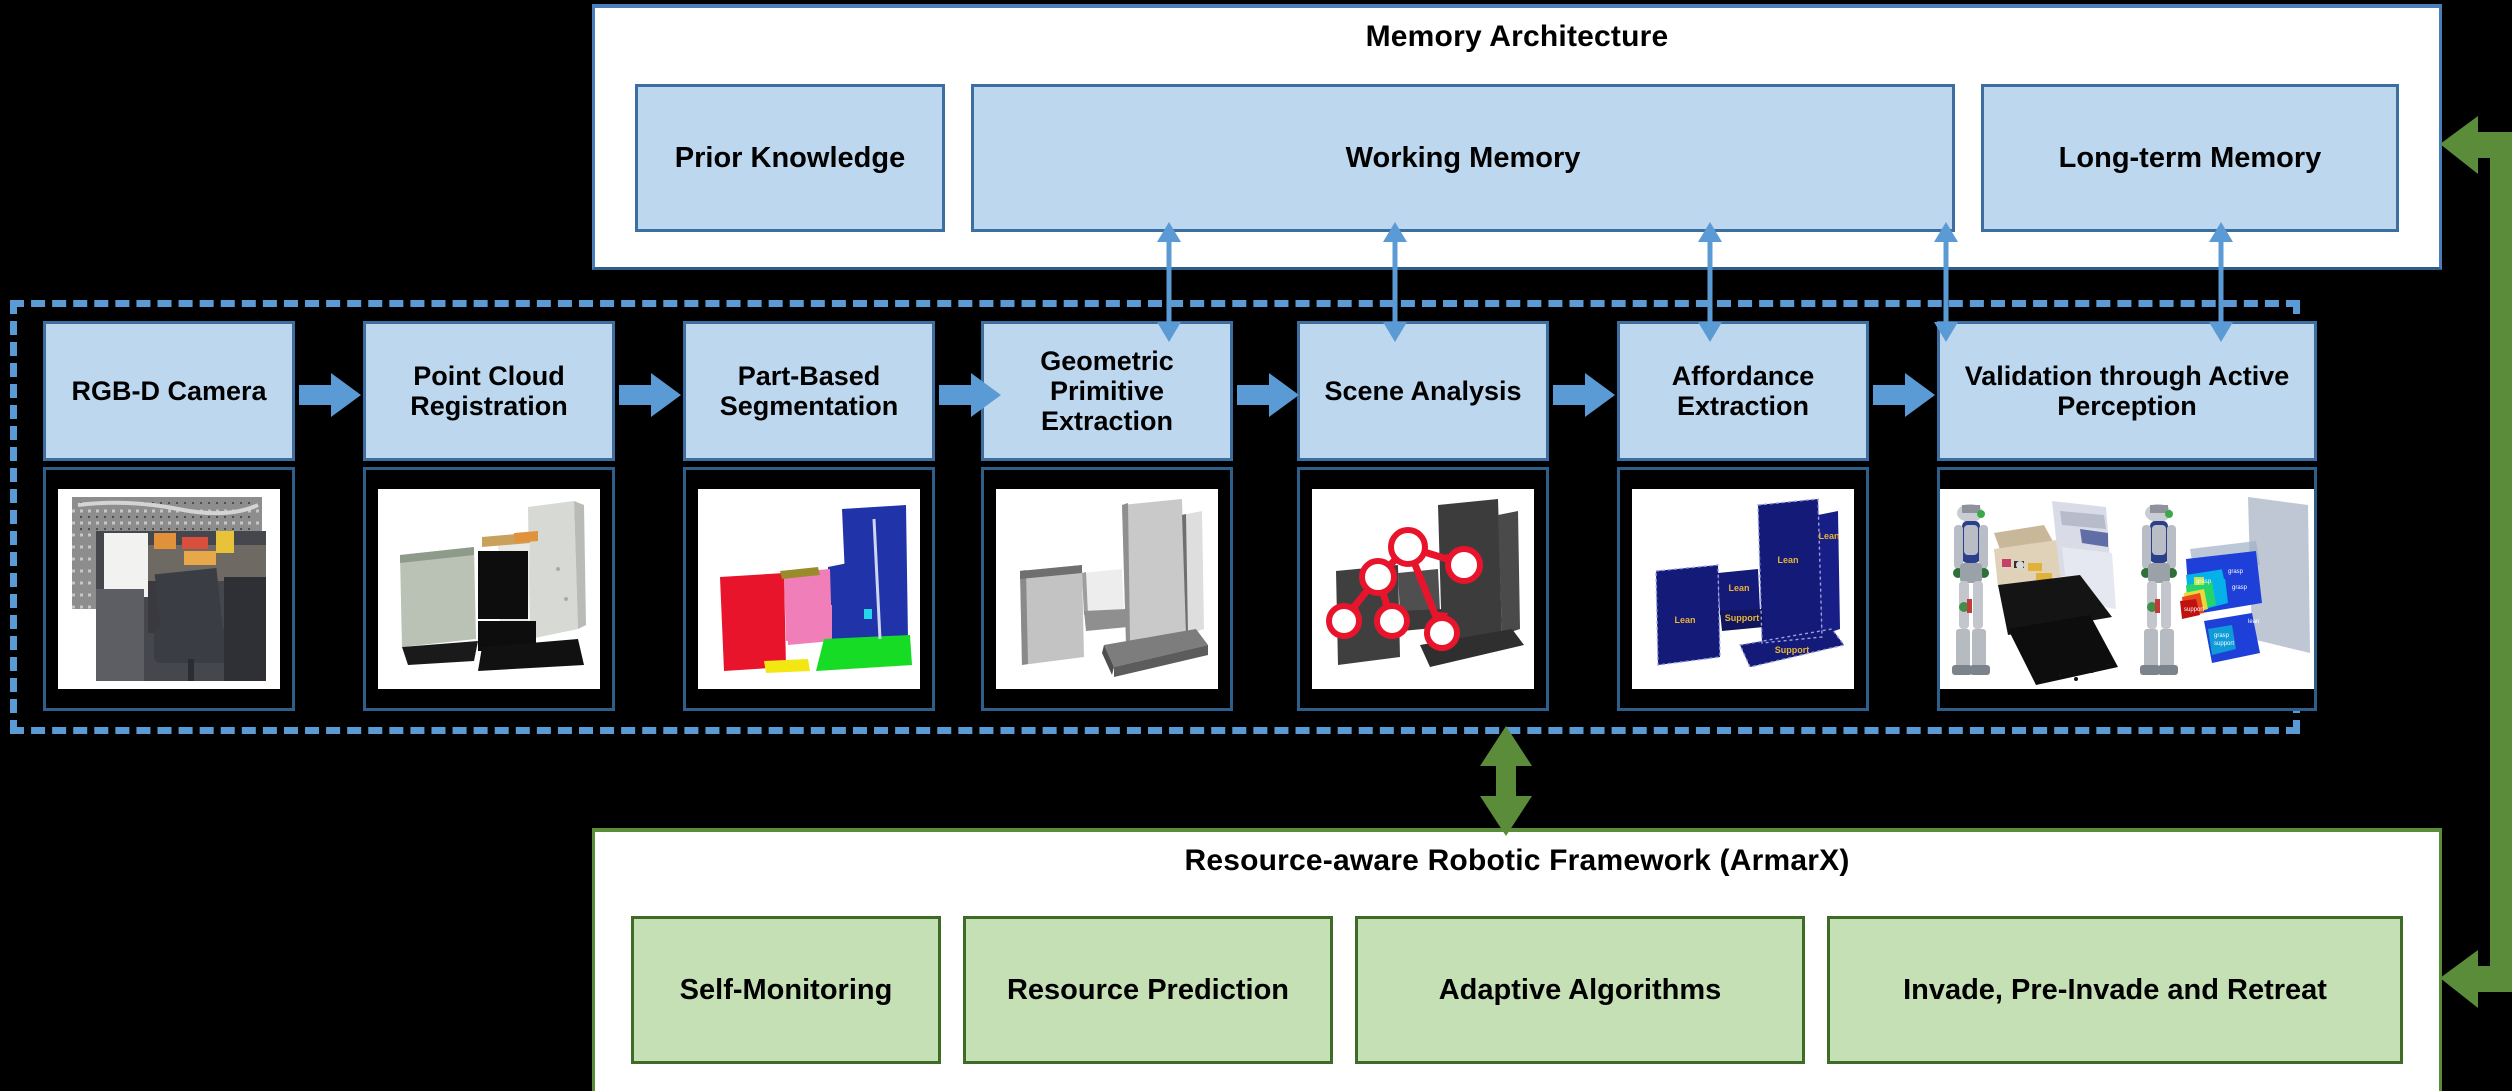  What do you see at coordinates (786, 990) in the screenshot?
I see `framework-box-self-monitoring: Self-Monitoring` at bounding box center [786, 990].